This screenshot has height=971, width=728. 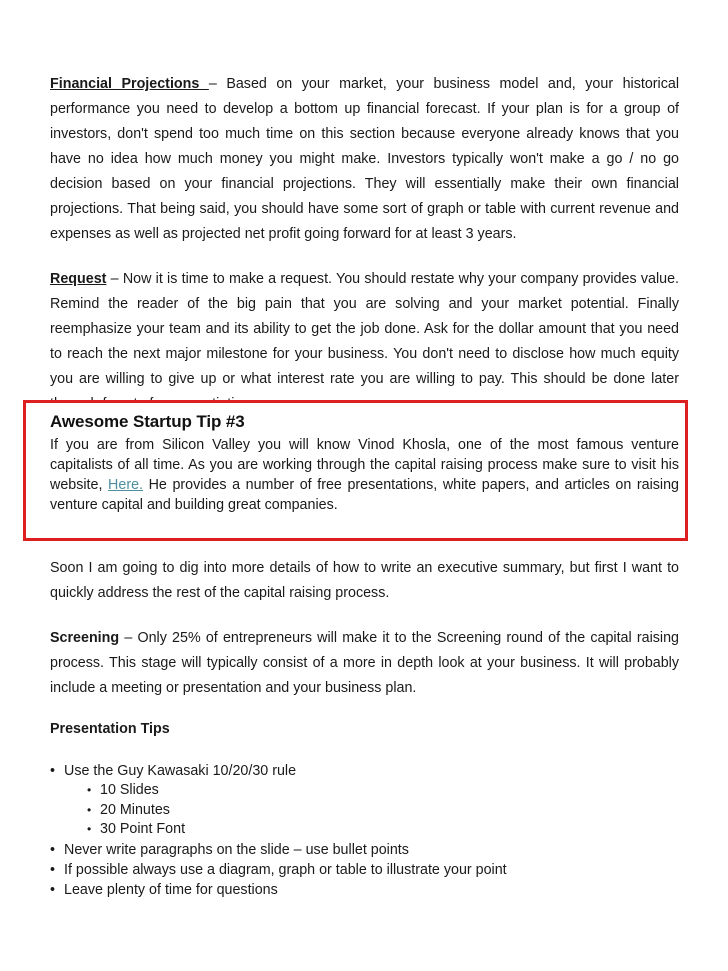 What do you see at coordinates (143, 829) in the screenshot?
I see `list-item-label: 30 Point Font` at bounding box center [143, 829].